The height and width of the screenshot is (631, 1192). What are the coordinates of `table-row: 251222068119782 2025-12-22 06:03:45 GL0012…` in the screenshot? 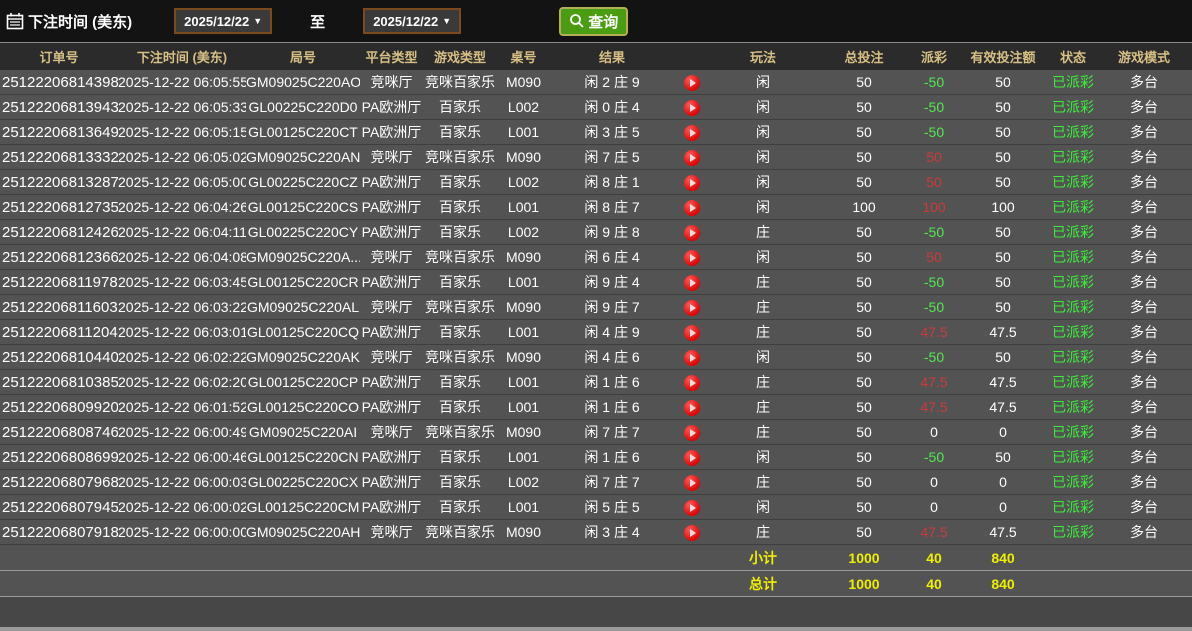 It's located at (596, 282).